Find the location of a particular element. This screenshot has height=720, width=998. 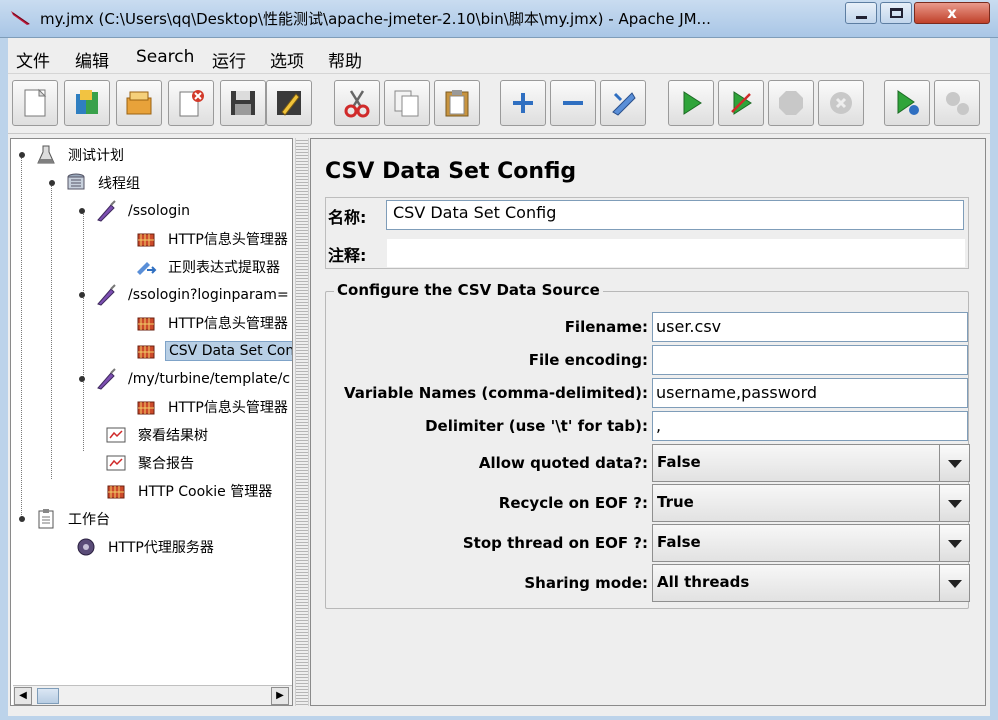

tree-item-cookie-manager: HTTP Cookie 管理器 is located at coordinates (190, 491).